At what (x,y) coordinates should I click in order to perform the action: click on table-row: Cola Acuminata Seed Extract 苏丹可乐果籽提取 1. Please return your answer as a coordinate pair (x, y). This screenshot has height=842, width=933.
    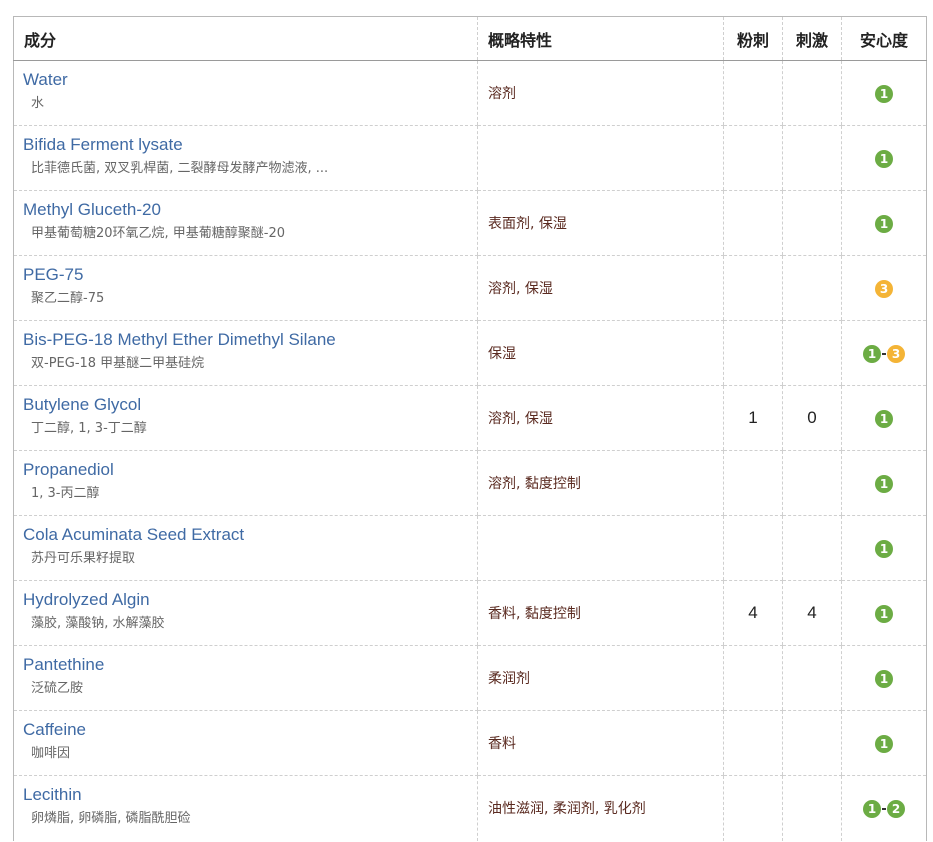
    Looking at the image, I should click on (470, 548).